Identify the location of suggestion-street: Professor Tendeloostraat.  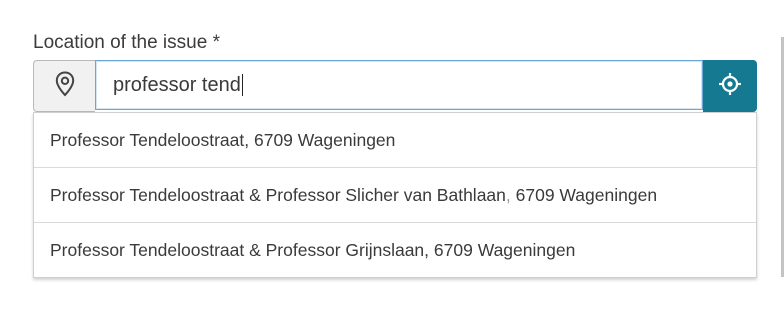
(147, 139).